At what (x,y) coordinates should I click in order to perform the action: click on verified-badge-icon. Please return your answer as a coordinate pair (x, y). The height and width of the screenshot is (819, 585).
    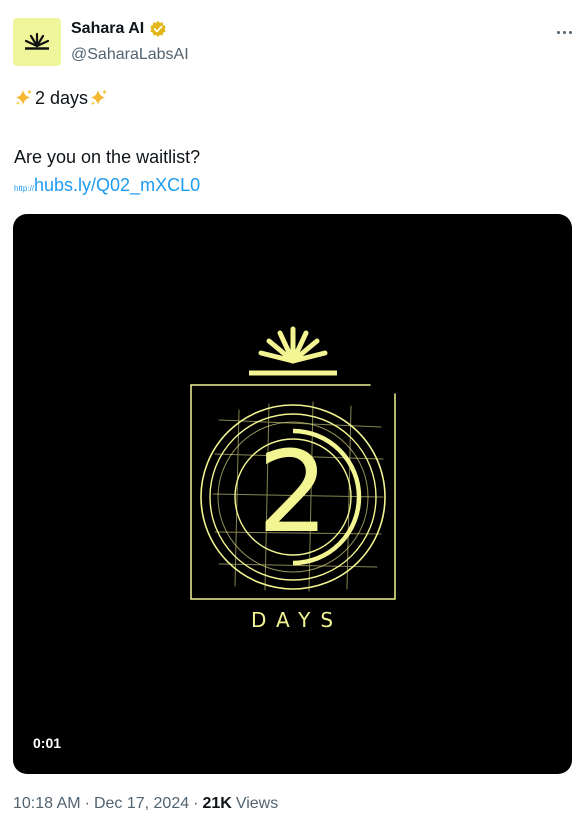
    Looking at the image, I should click on (158, 28).